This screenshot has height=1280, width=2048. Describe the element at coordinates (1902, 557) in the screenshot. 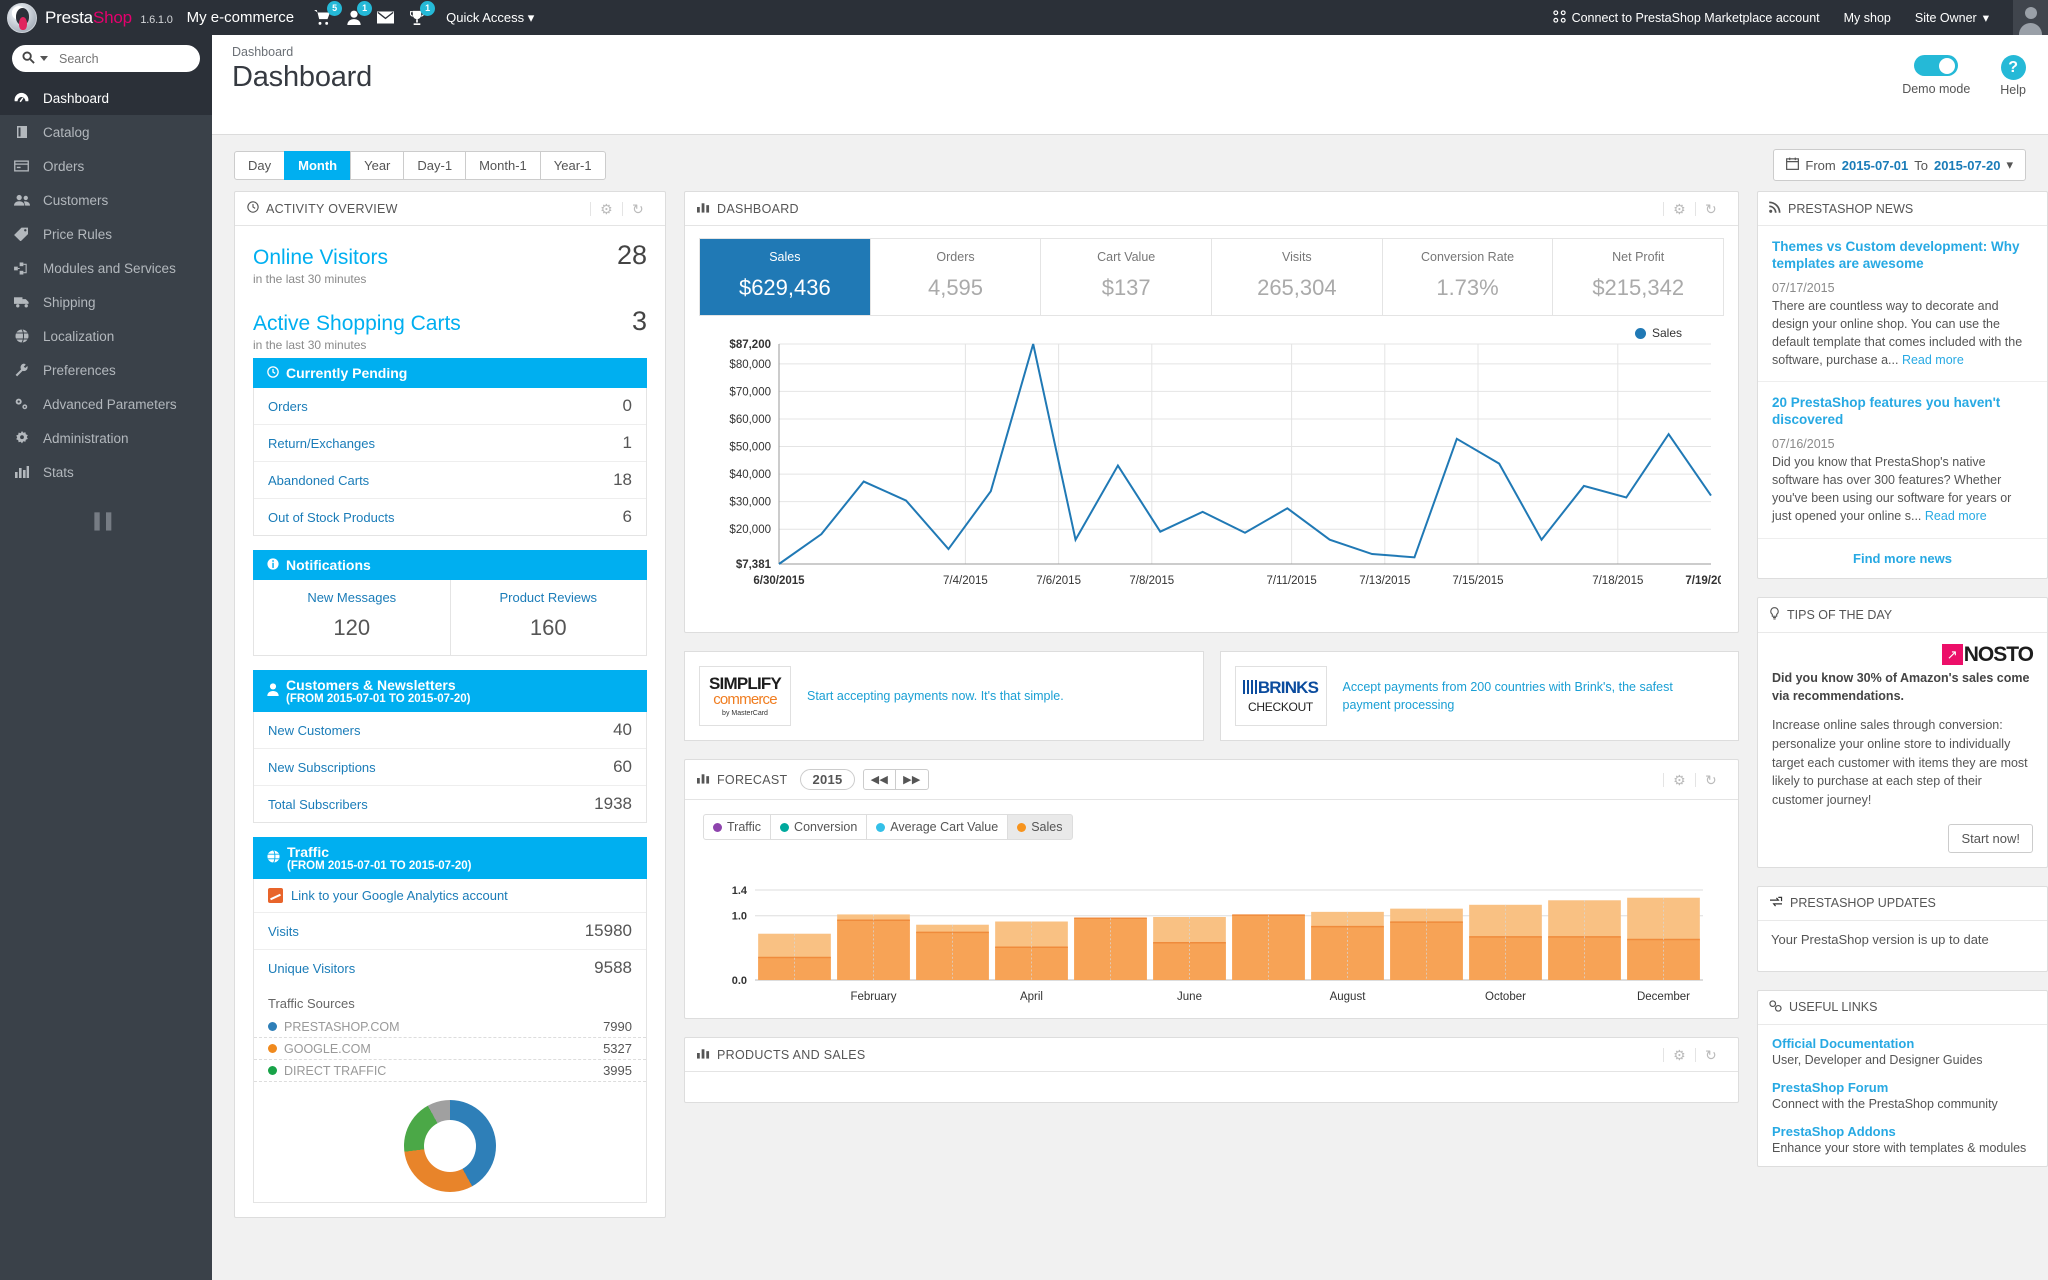

I see `find-more-news-link: Find more news` at that location.